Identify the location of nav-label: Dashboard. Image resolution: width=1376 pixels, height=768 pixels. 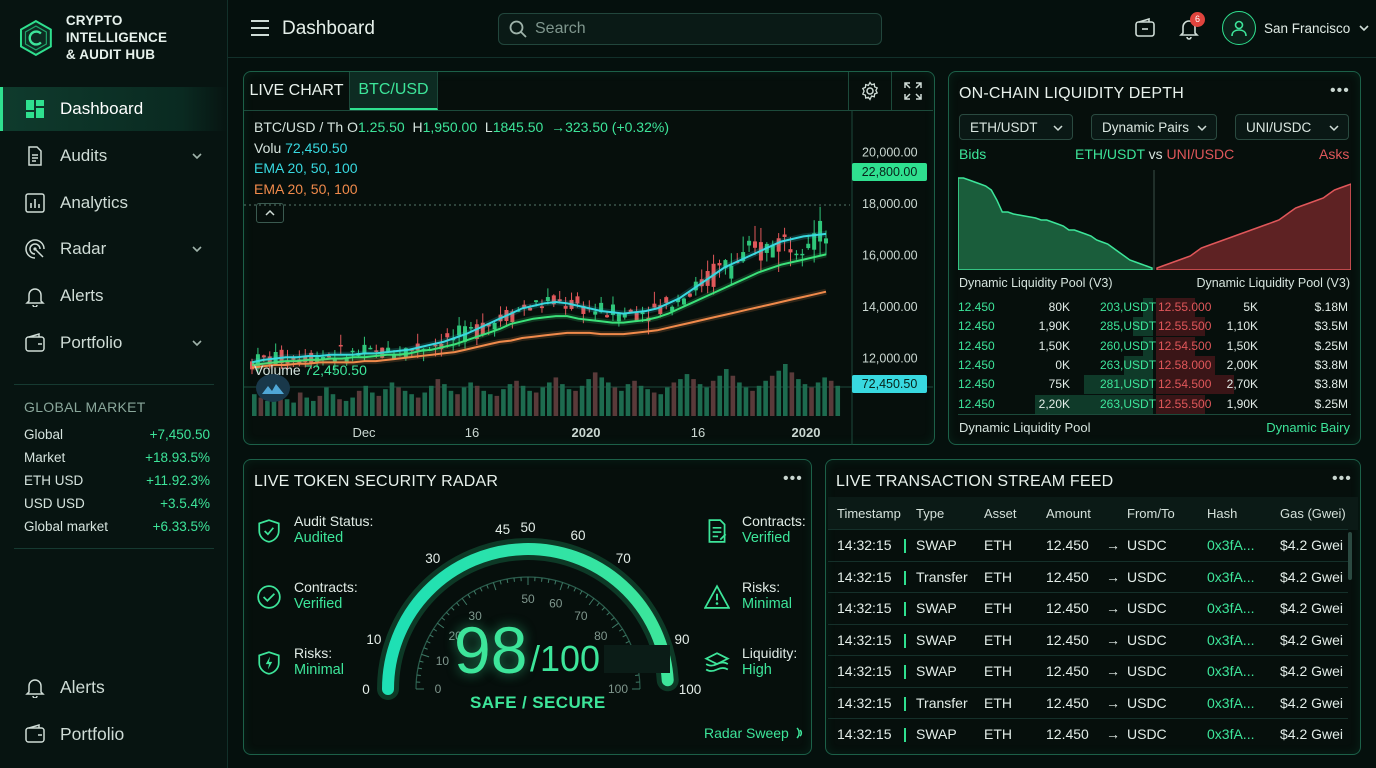
(102, 108).